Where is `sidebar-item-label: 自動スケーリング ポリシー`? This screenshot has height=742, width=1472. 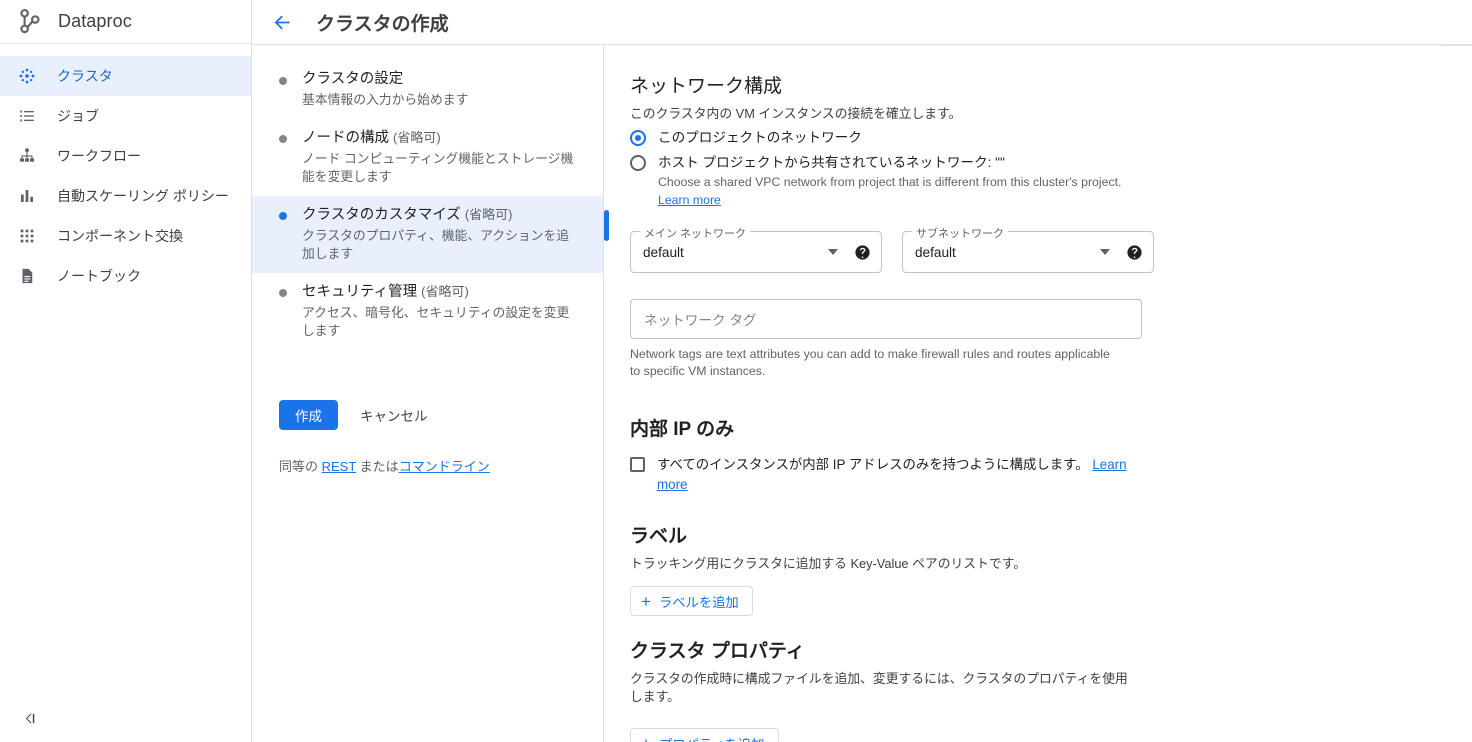
sidebar-item-label: 自動スケーリング ポリシー is located at coordinates (143, 196).